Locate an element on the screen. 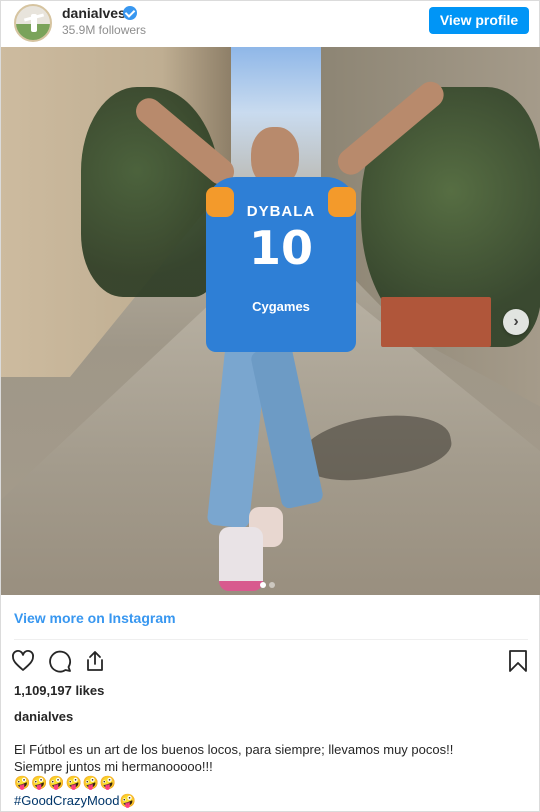 This screenshot has width=540, height=812. comment-icon is located at coordinates (60, 661).